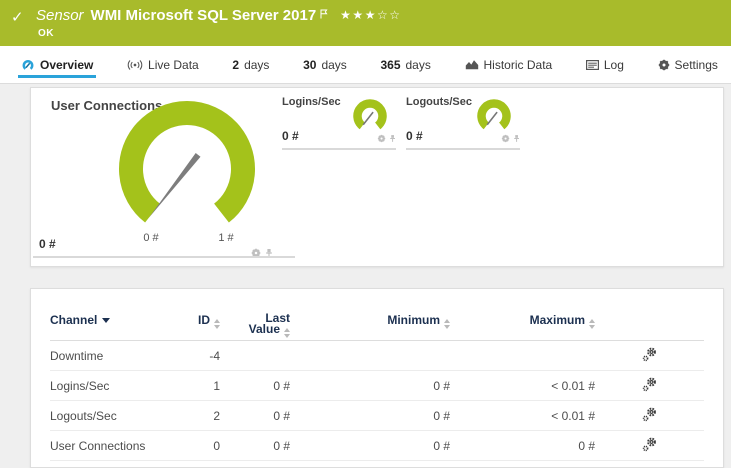  Describe the element at coordinates (377, 446) in the screenshot. I see `table-row-user-connections: User Connections 0 0 # 0 # 0 #` at that location.